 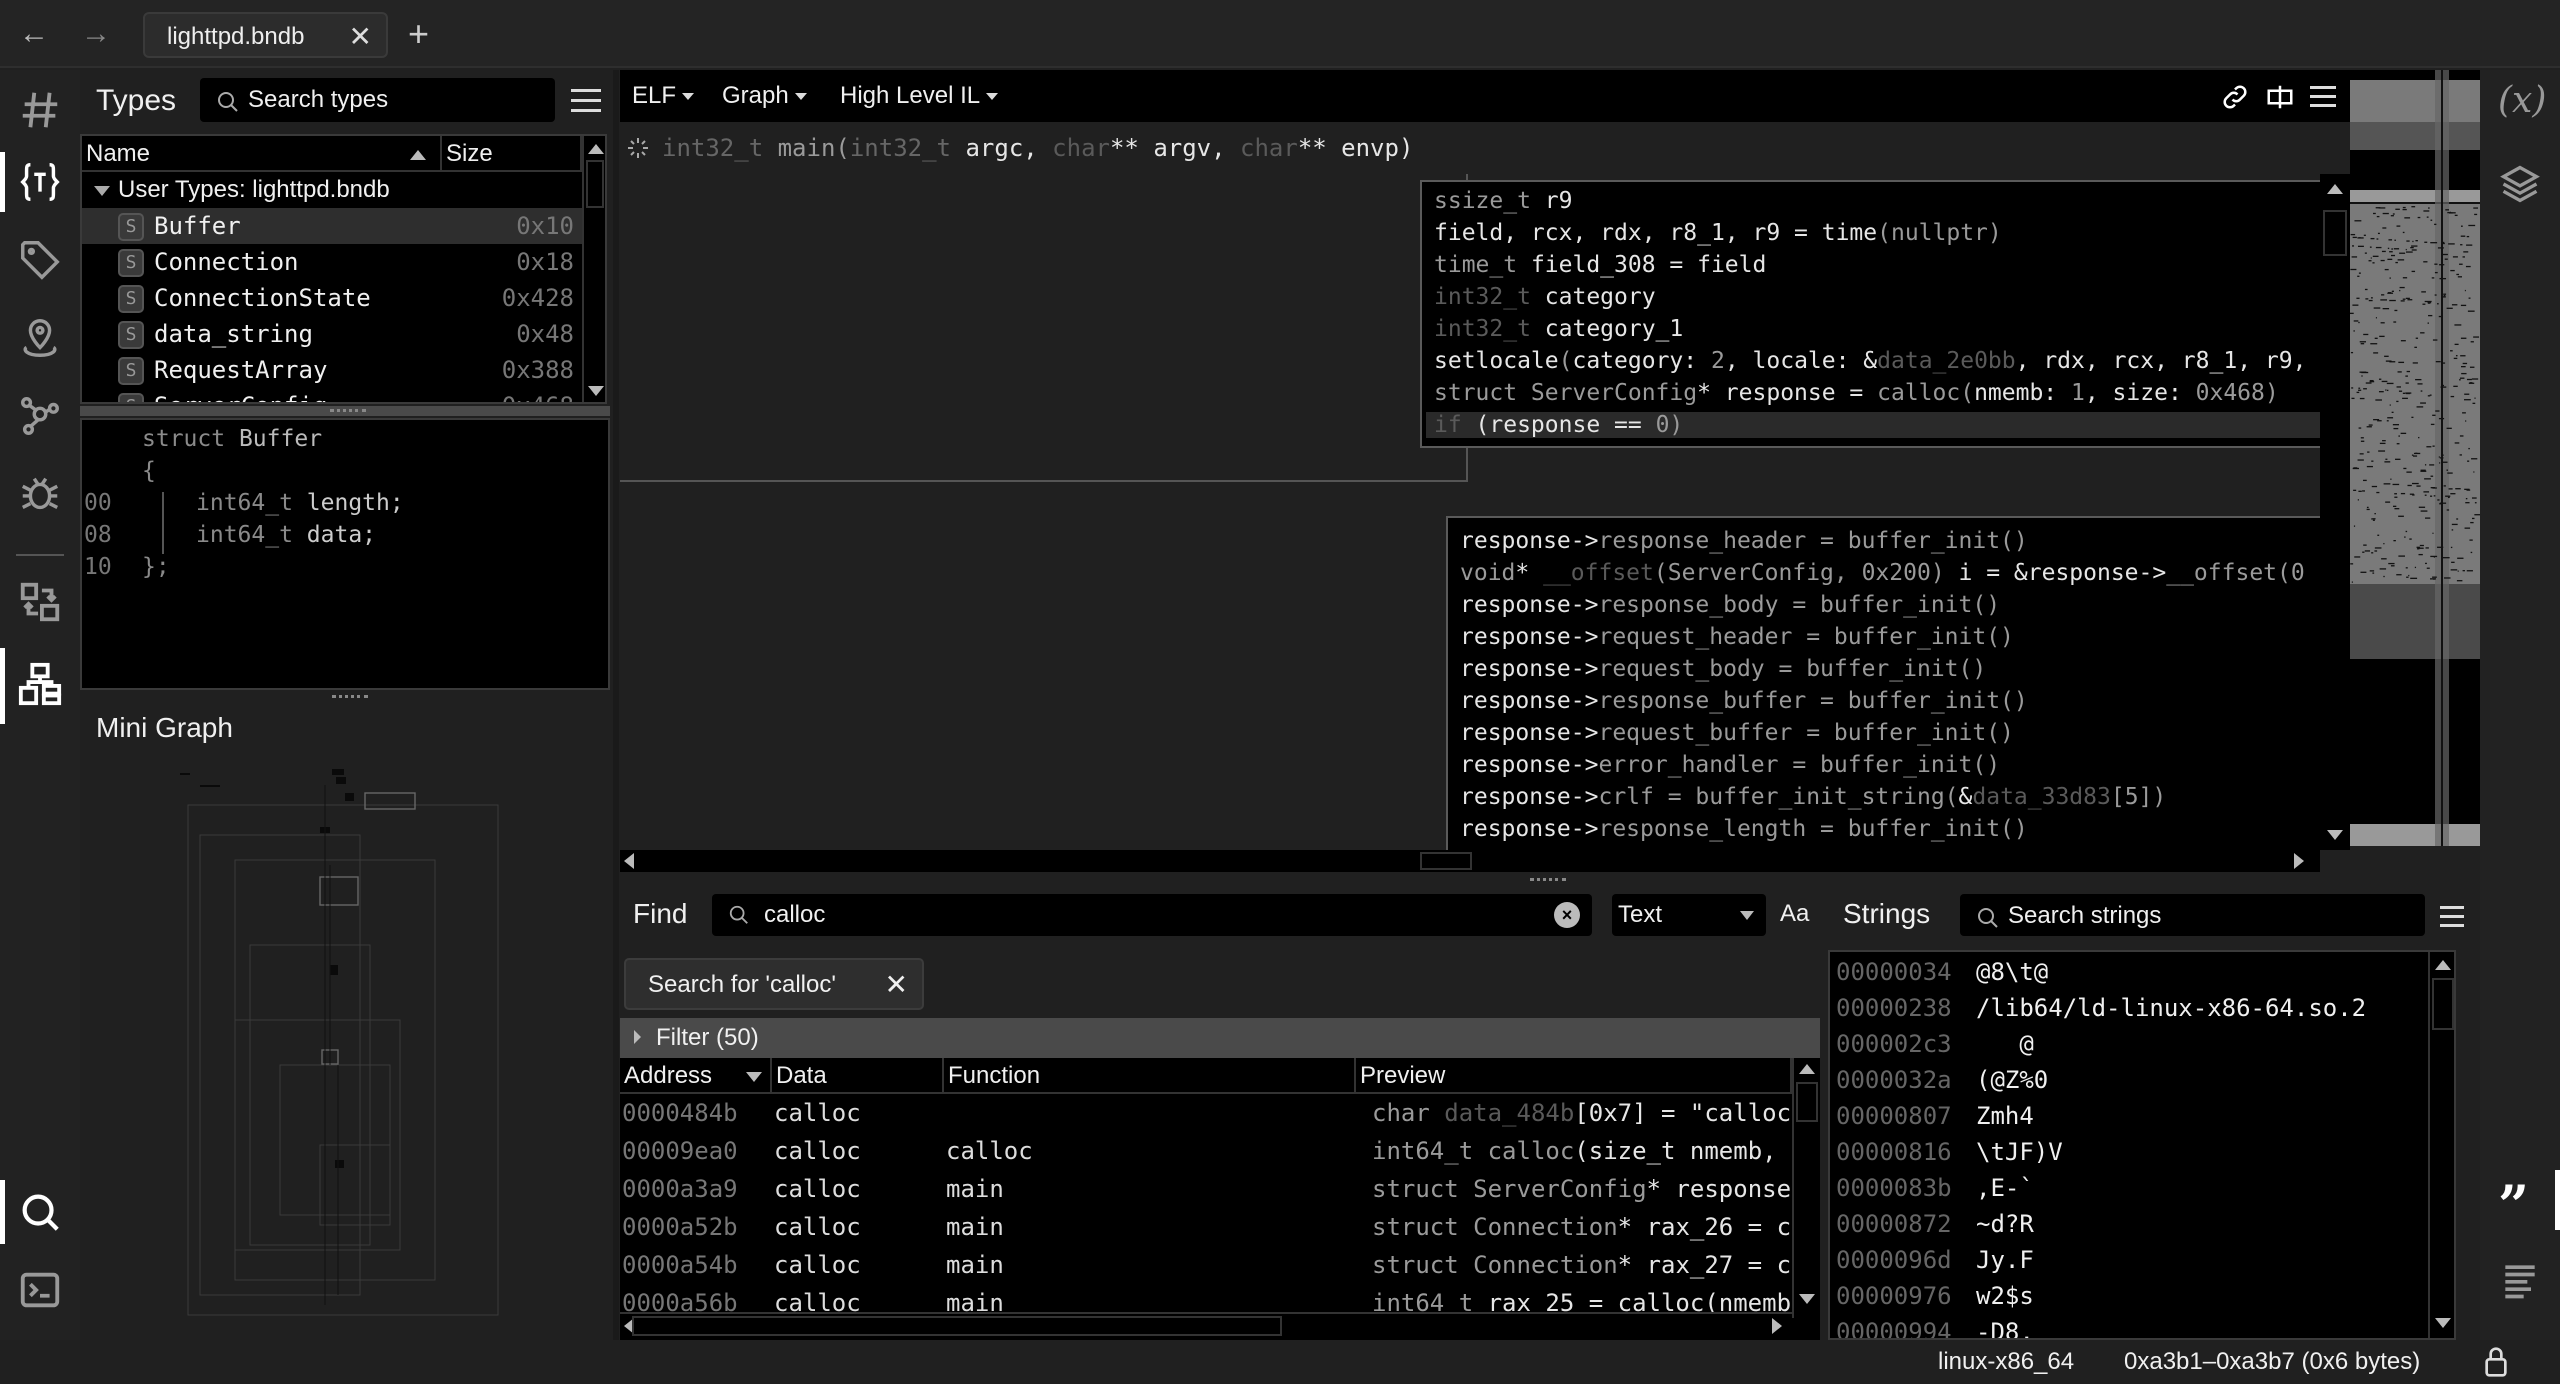 What do you see at coordinates (345, 411) in the screenshot?
I see `types-splitter` at bounding box center [345, 411].